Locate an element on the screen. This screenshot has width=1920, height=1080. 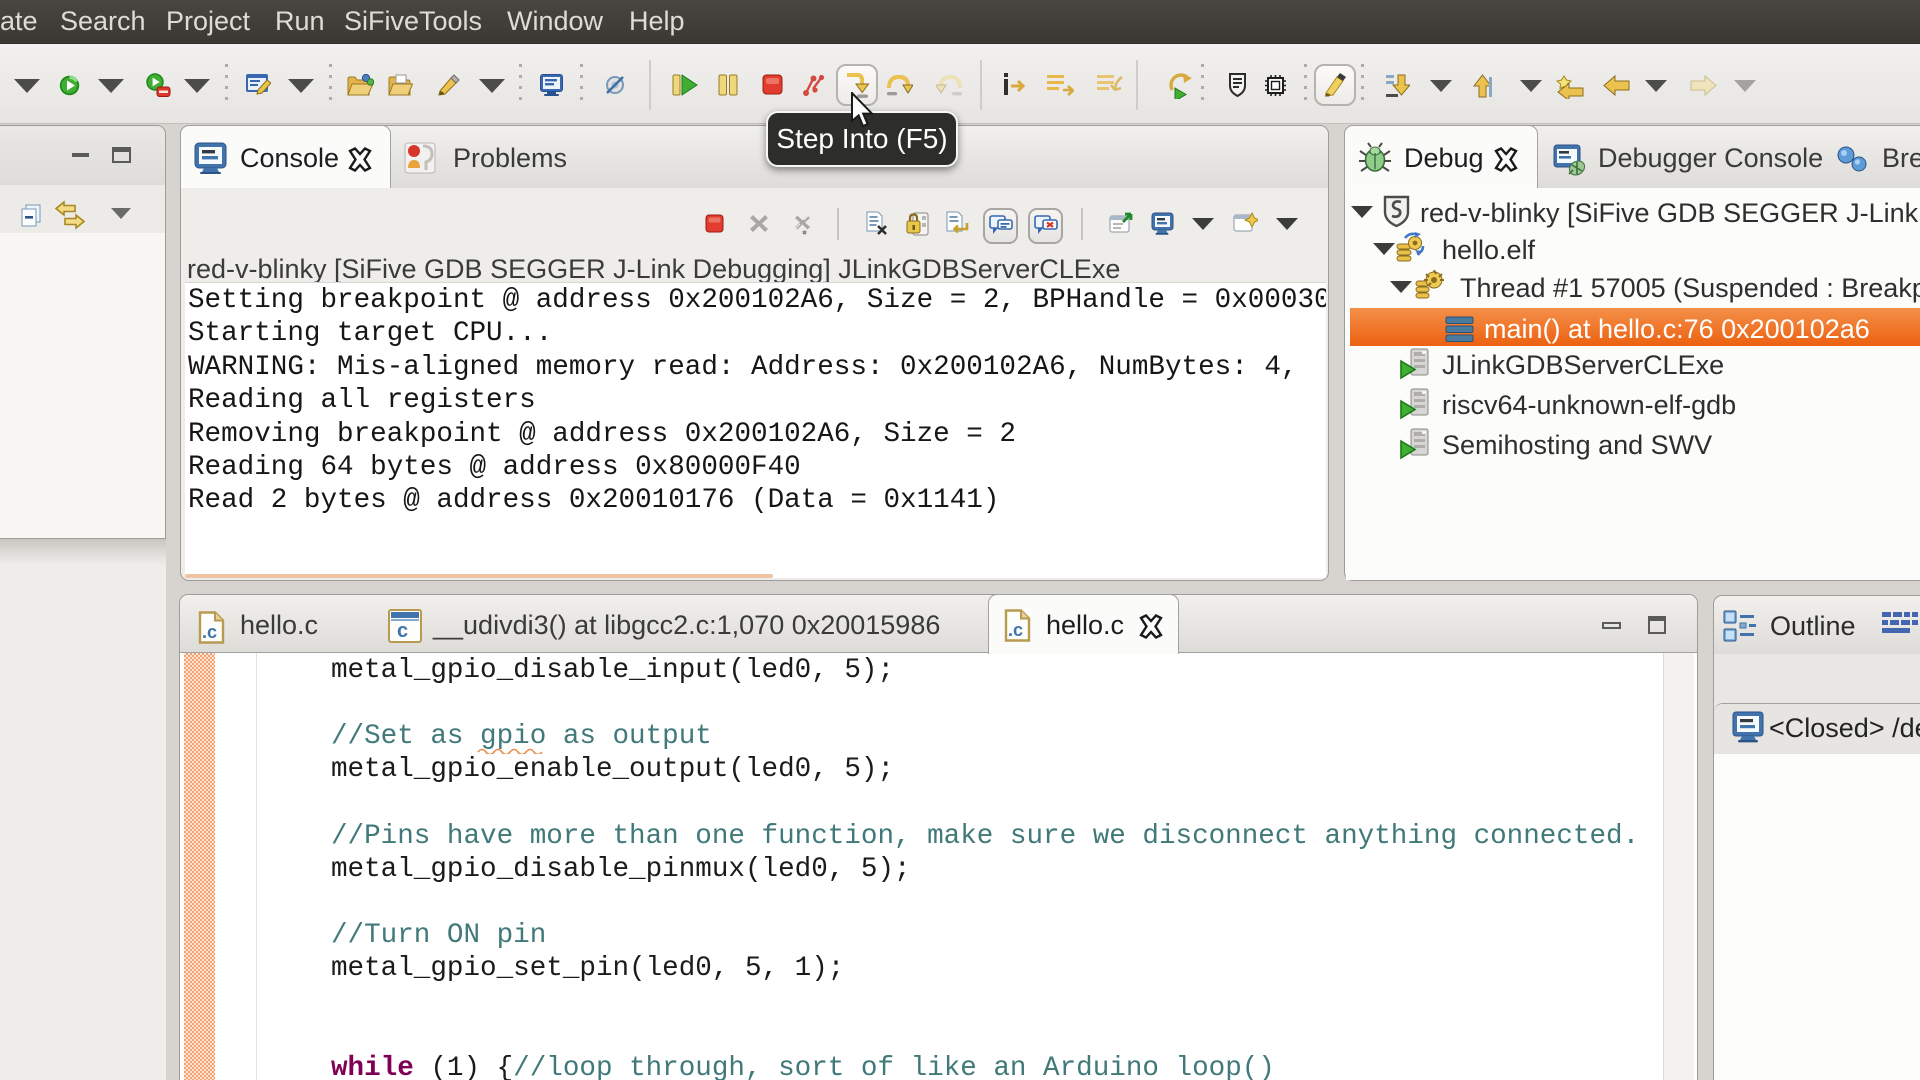
svg-text: c is located at coordinates (402, 631).